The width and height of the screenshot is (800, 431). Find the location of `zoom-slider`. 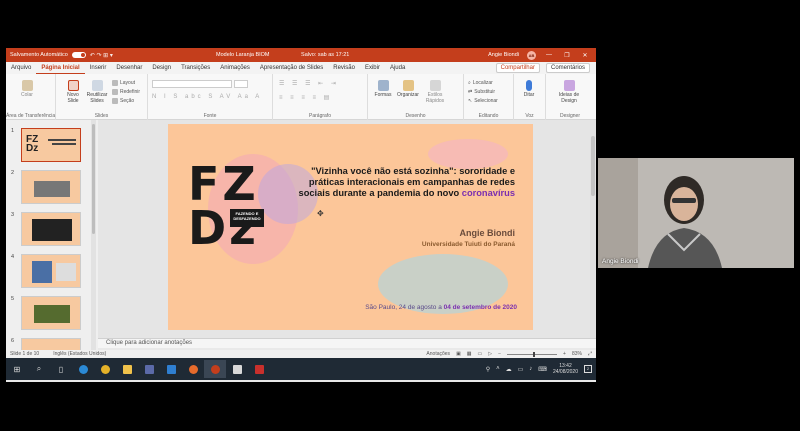

zoom-slider is located at coordinates (532, 354).